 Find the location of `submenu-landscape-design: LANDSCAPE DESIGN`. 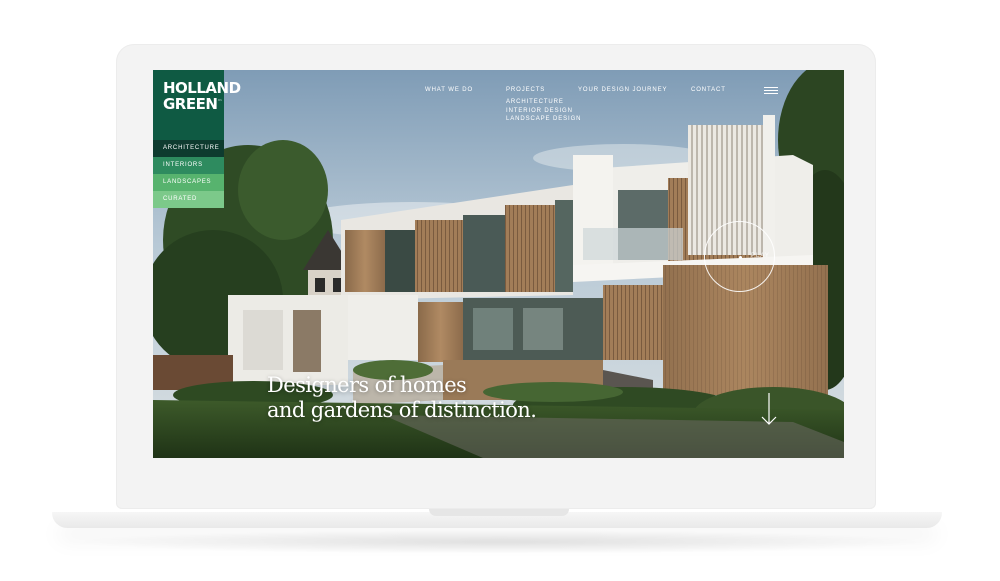

submenu-landscape-design: LANDSCAPE DESIGN is located at coordinates (543, 119).